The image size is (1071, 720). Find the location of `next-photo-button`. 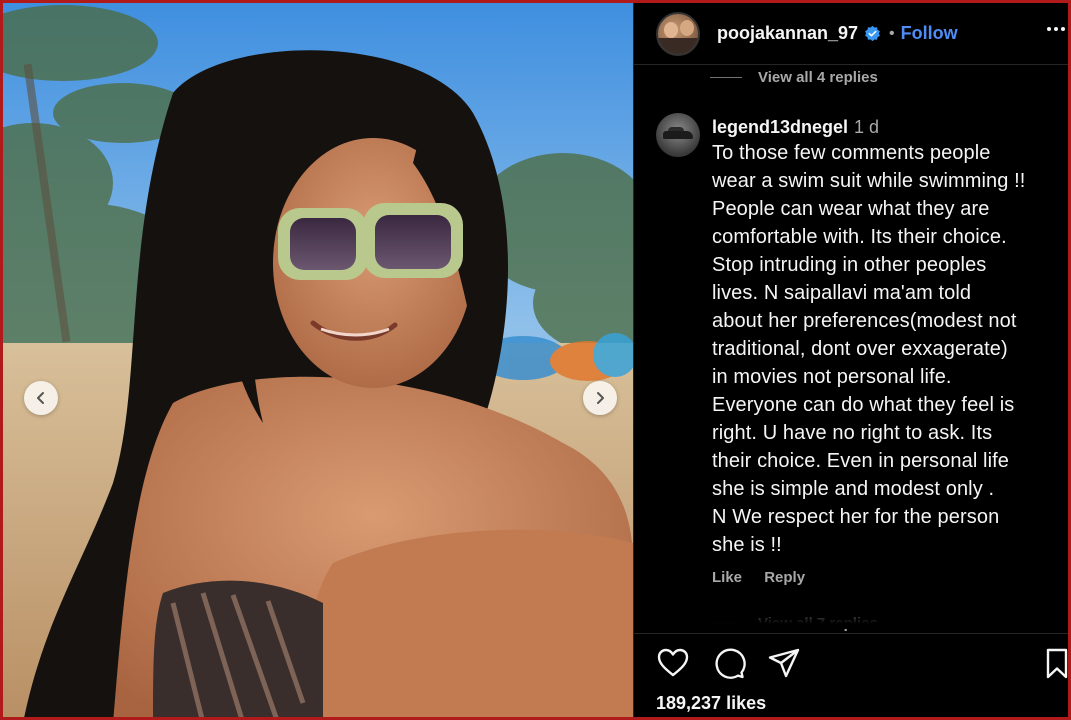

next-photo-button is located at coordinates (600, 398).